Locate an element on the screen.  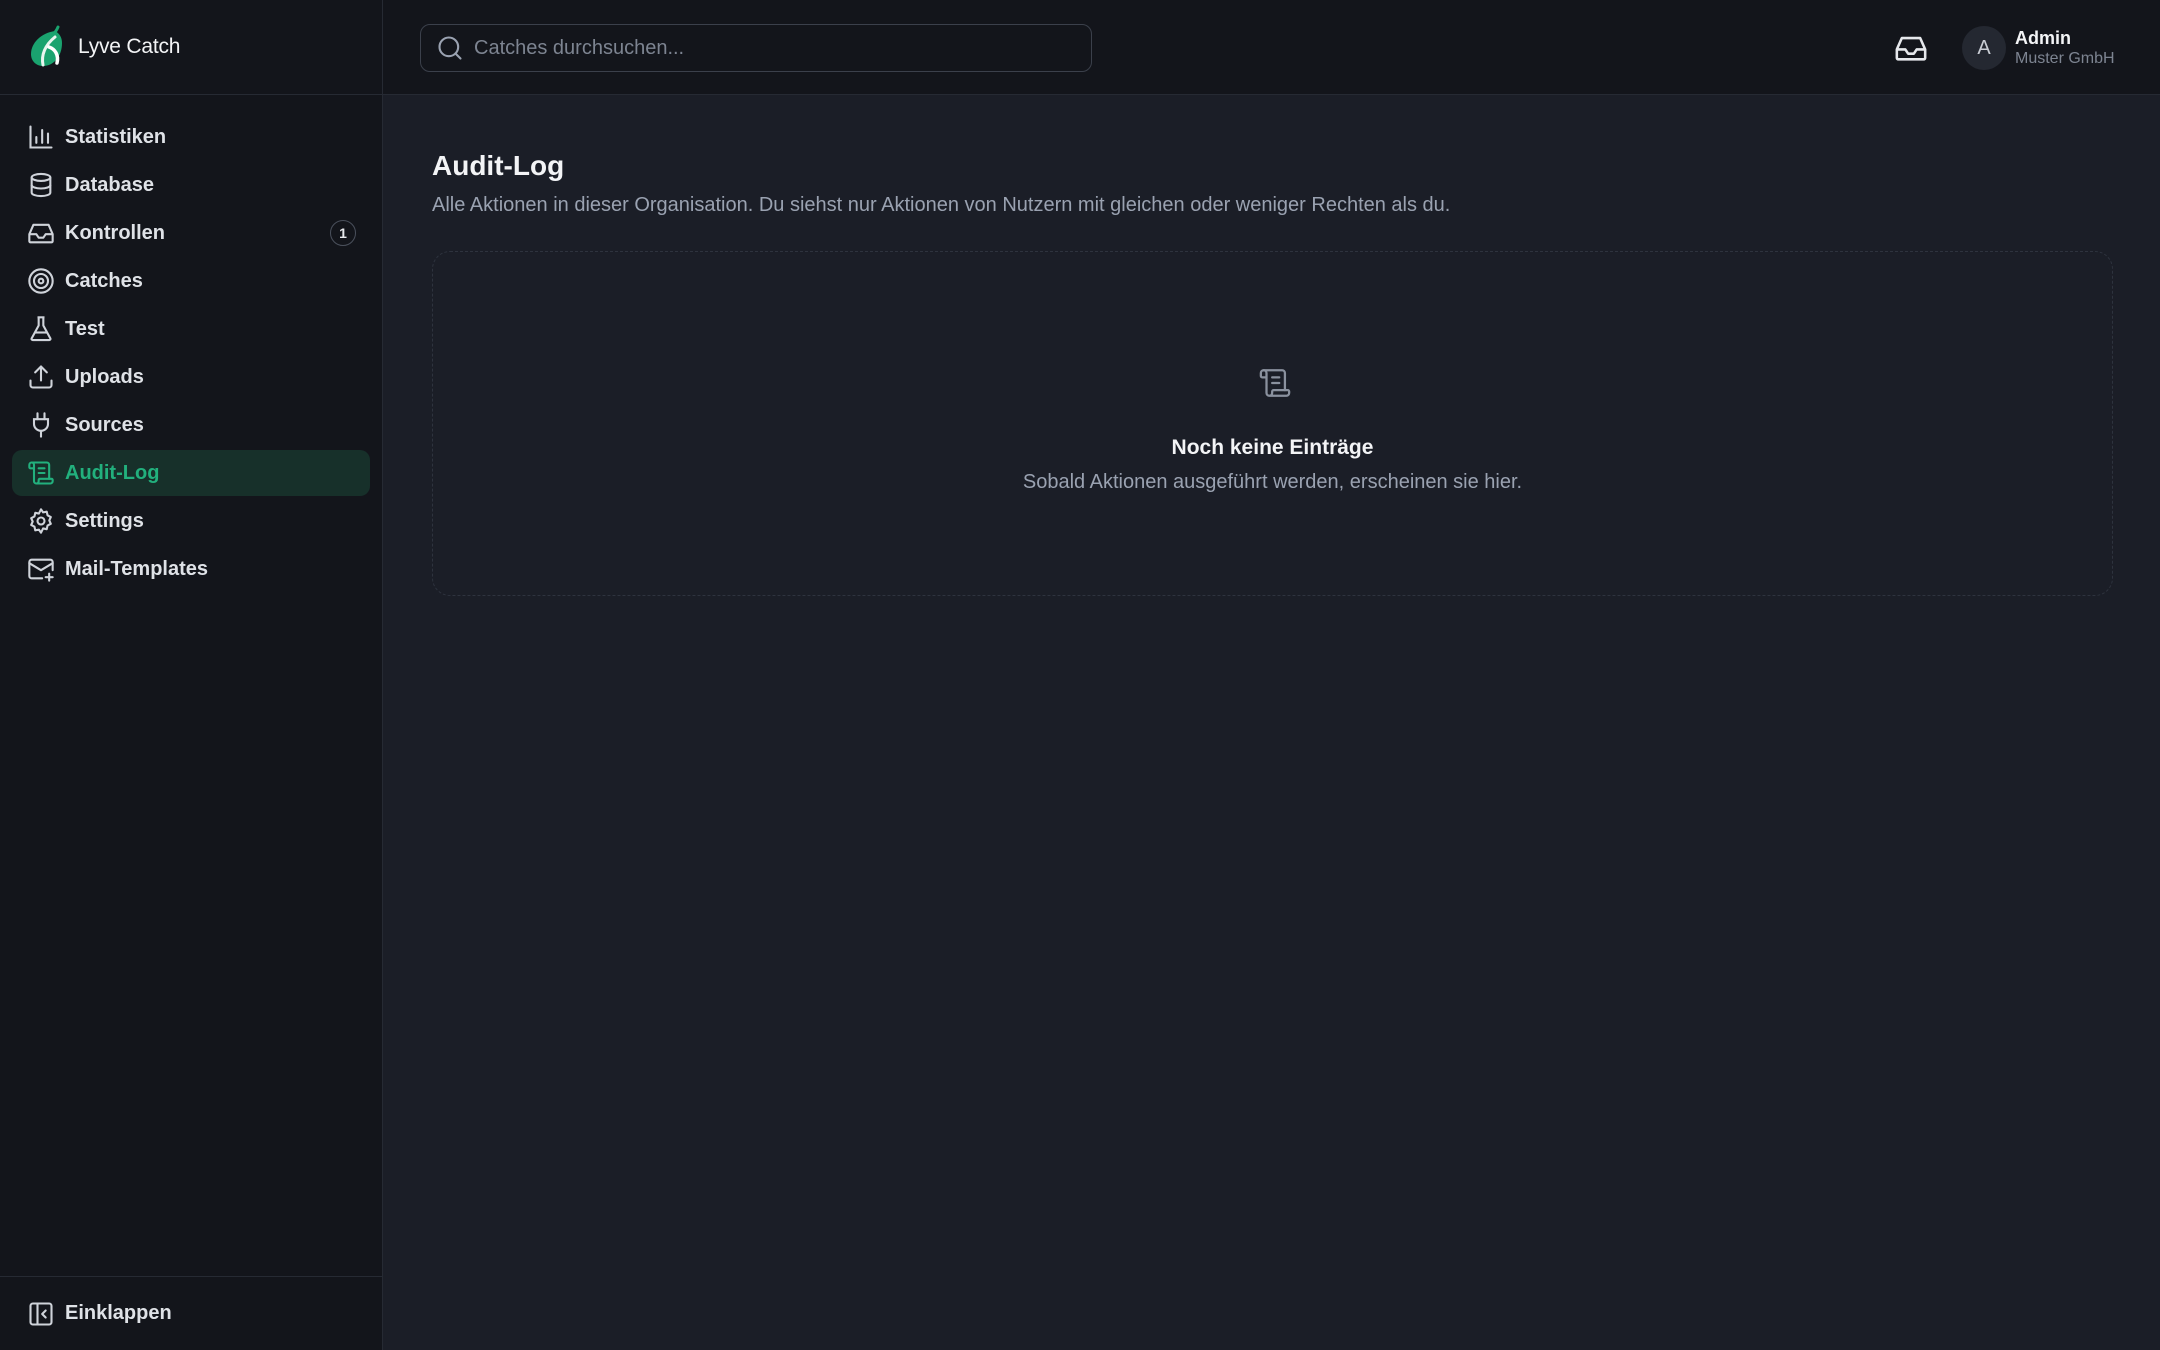
flask-icon is located at coordinates (41, 329).